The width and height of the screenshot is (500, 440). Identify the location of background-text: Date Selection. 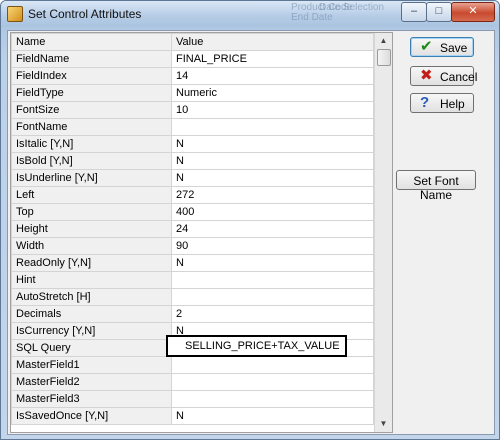
(352, 7).